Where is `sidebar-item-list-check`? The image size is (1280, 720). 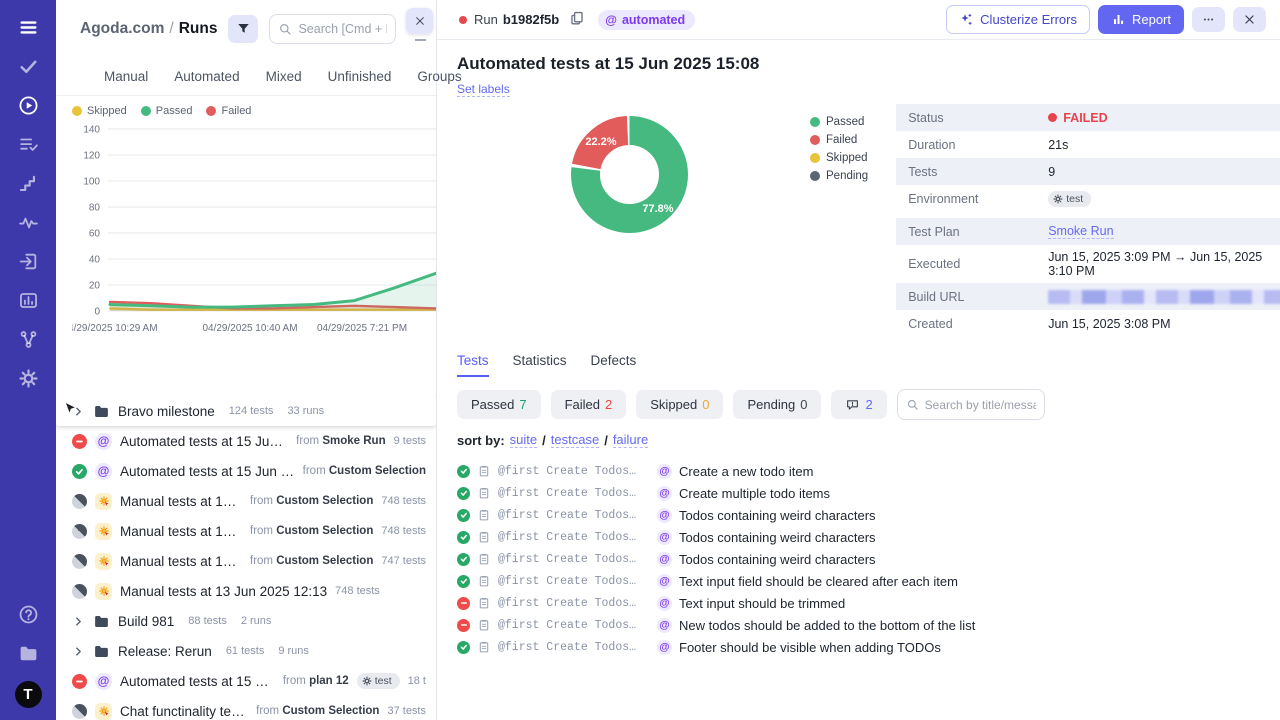
sidebar-item-list-check is located at coordinates (28, 144).